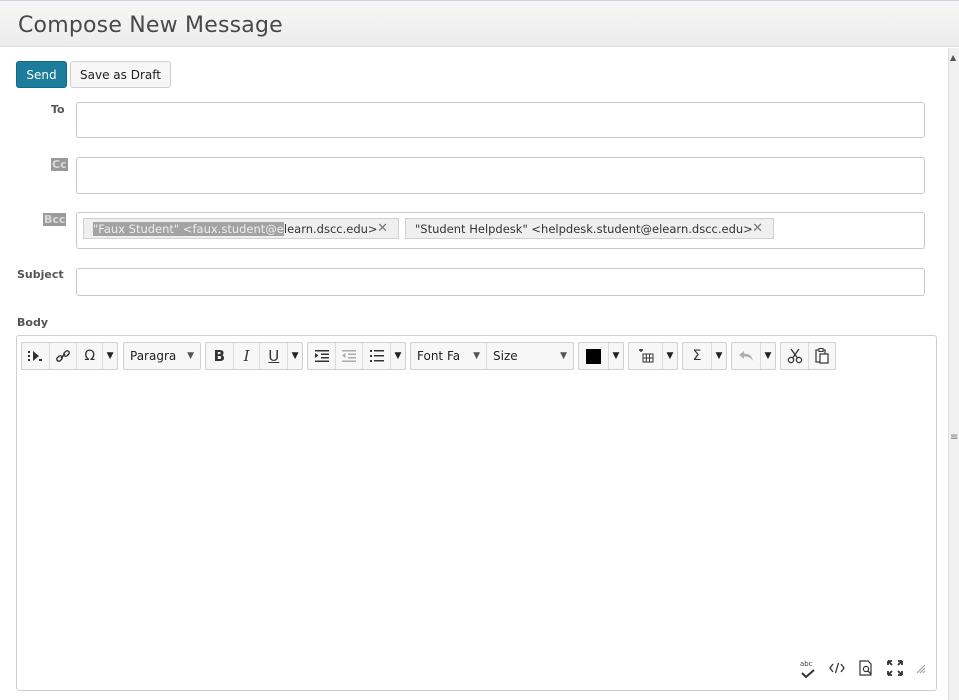 This screenshot has width=959, height=700. Describe the element at coordinates (41, 74) in the screenshot. I see `send-button: Send` at that location.